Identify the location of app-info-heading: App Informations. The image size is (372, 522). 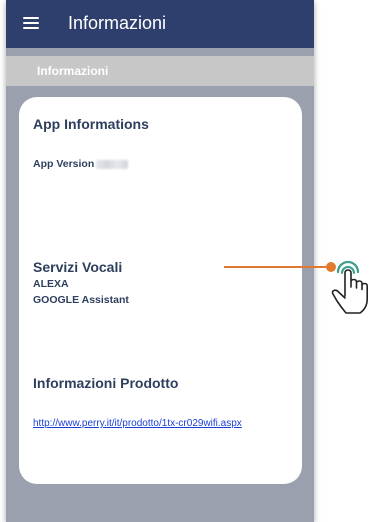
(91, 124).